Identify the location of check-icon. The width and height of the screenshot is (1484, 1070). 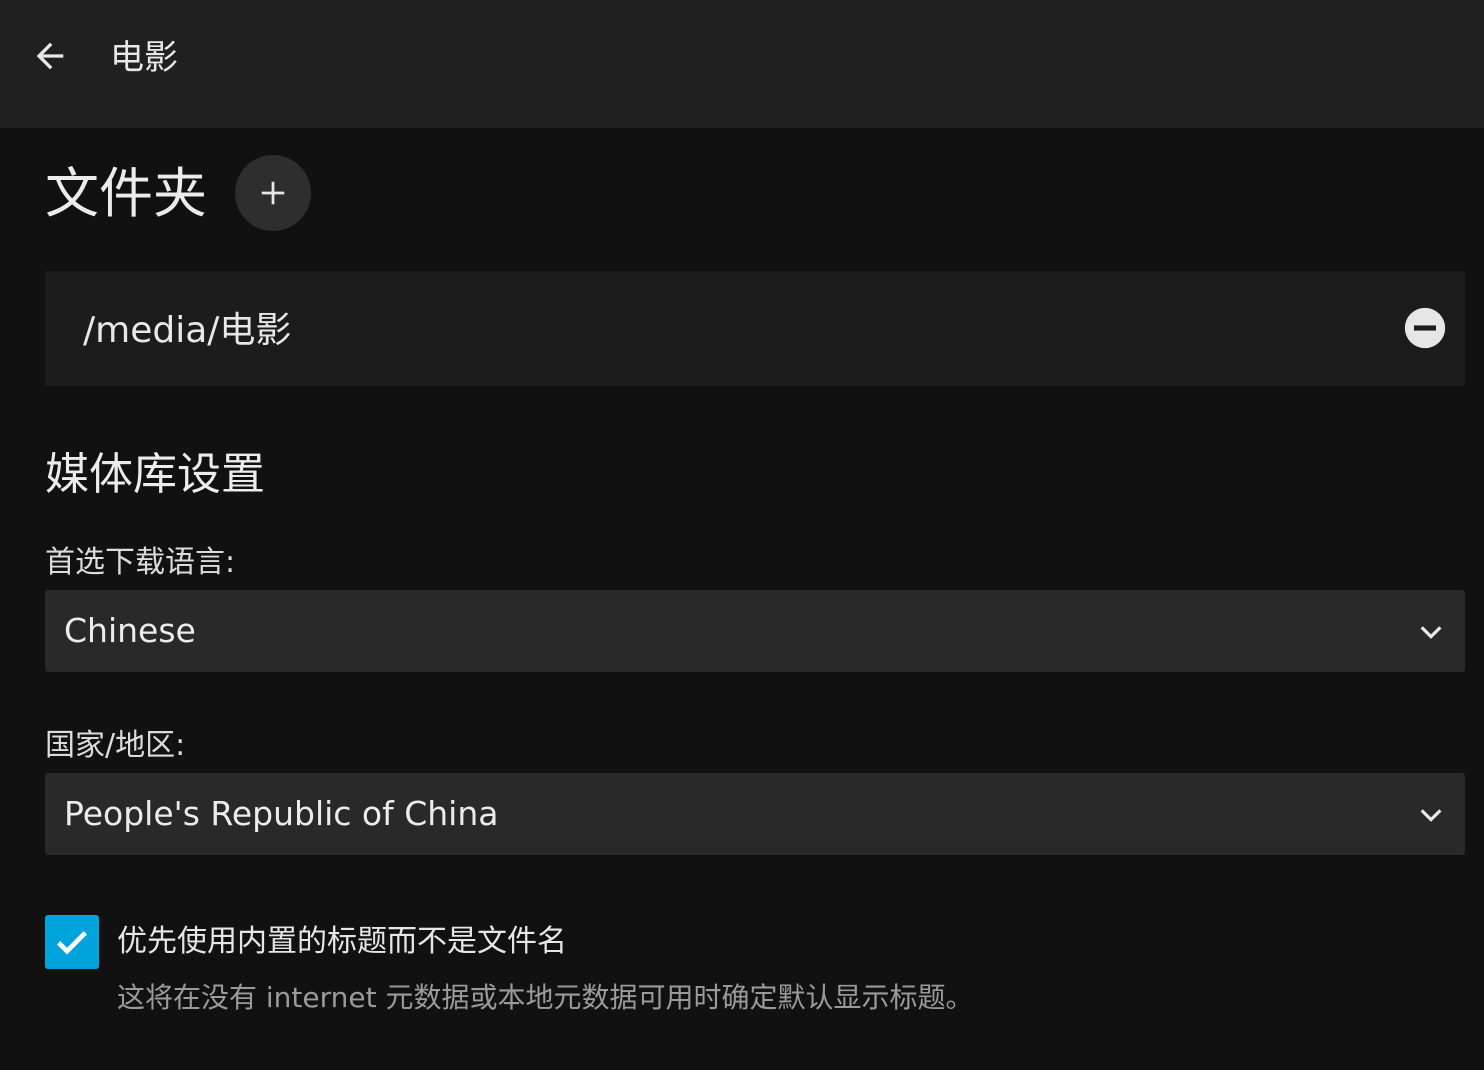
(72, 943).